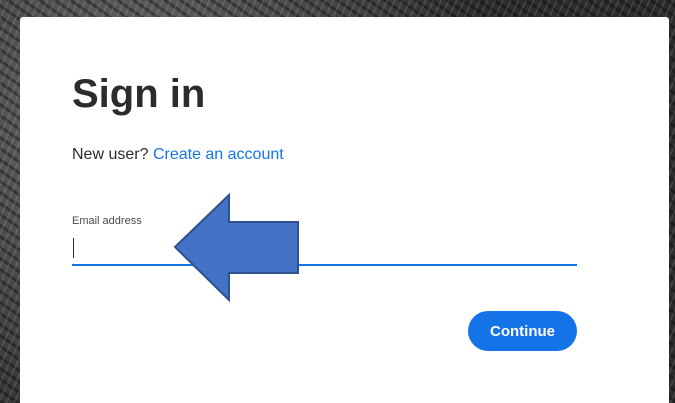 The width and height of the screenshot is (675, 403). I want to click on new-user-row: New user? Create an account, so click(178, 155).